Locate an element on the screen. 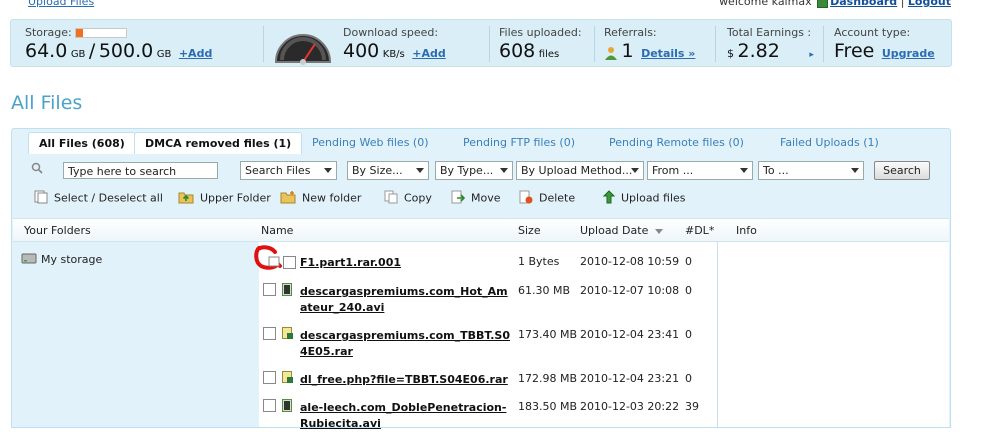  col-size: Size is located at coordinates (529, 230).